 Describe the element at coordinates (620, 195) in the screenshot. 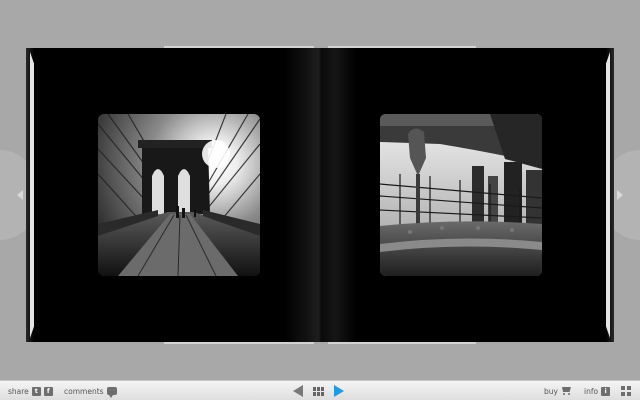

I see `chevron-right-icon` at that location.